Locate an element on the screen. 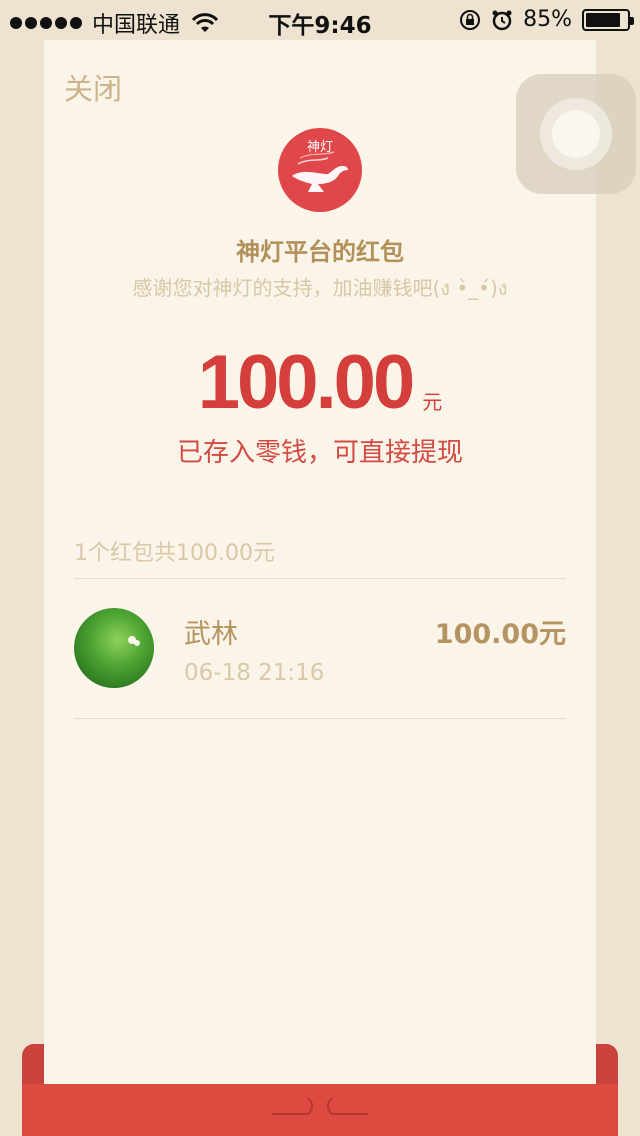 This screenshot has height=1136, width=640. status-right: 85% is located at coordinates (546, 19).